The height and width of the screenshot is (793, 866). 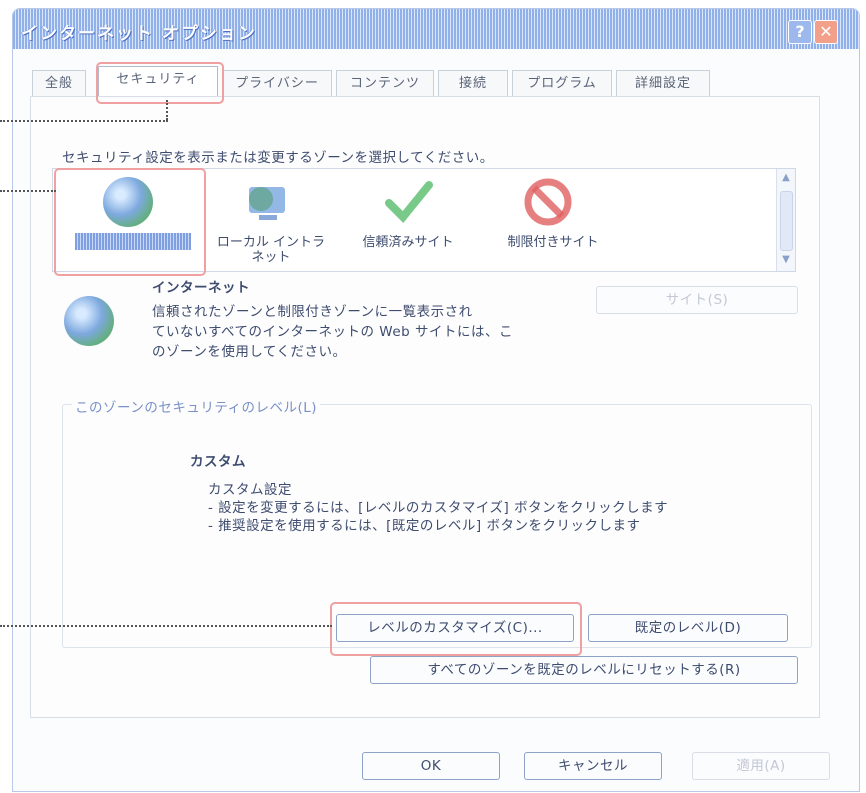 I want to click on tab-content: コンテンツ, so click(x=385, y=83).